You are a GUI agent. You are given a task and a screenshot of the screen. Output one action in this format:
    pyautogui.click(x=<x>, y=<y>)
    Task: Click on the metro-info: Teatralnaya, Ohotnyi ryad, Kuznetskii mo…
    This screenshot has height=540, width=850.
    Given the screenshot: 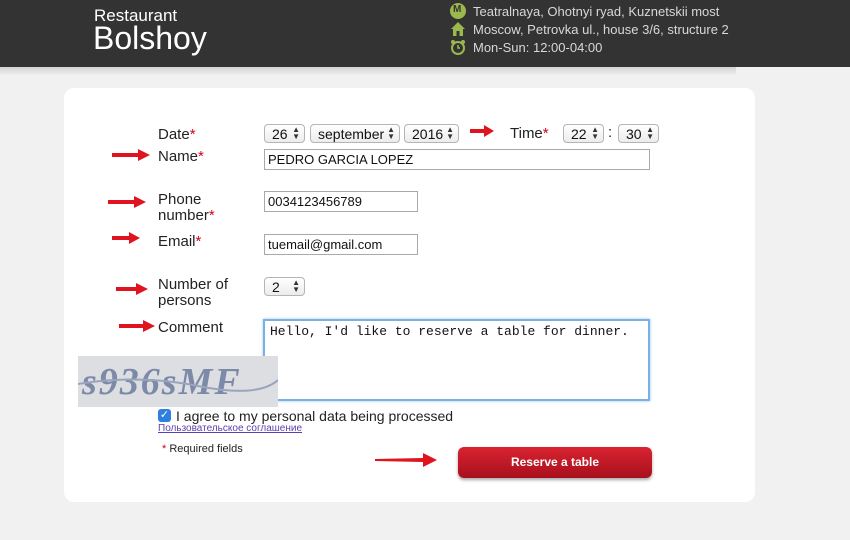 What is the action you would take?
    pyautogui.click(x=584, y=11)
    